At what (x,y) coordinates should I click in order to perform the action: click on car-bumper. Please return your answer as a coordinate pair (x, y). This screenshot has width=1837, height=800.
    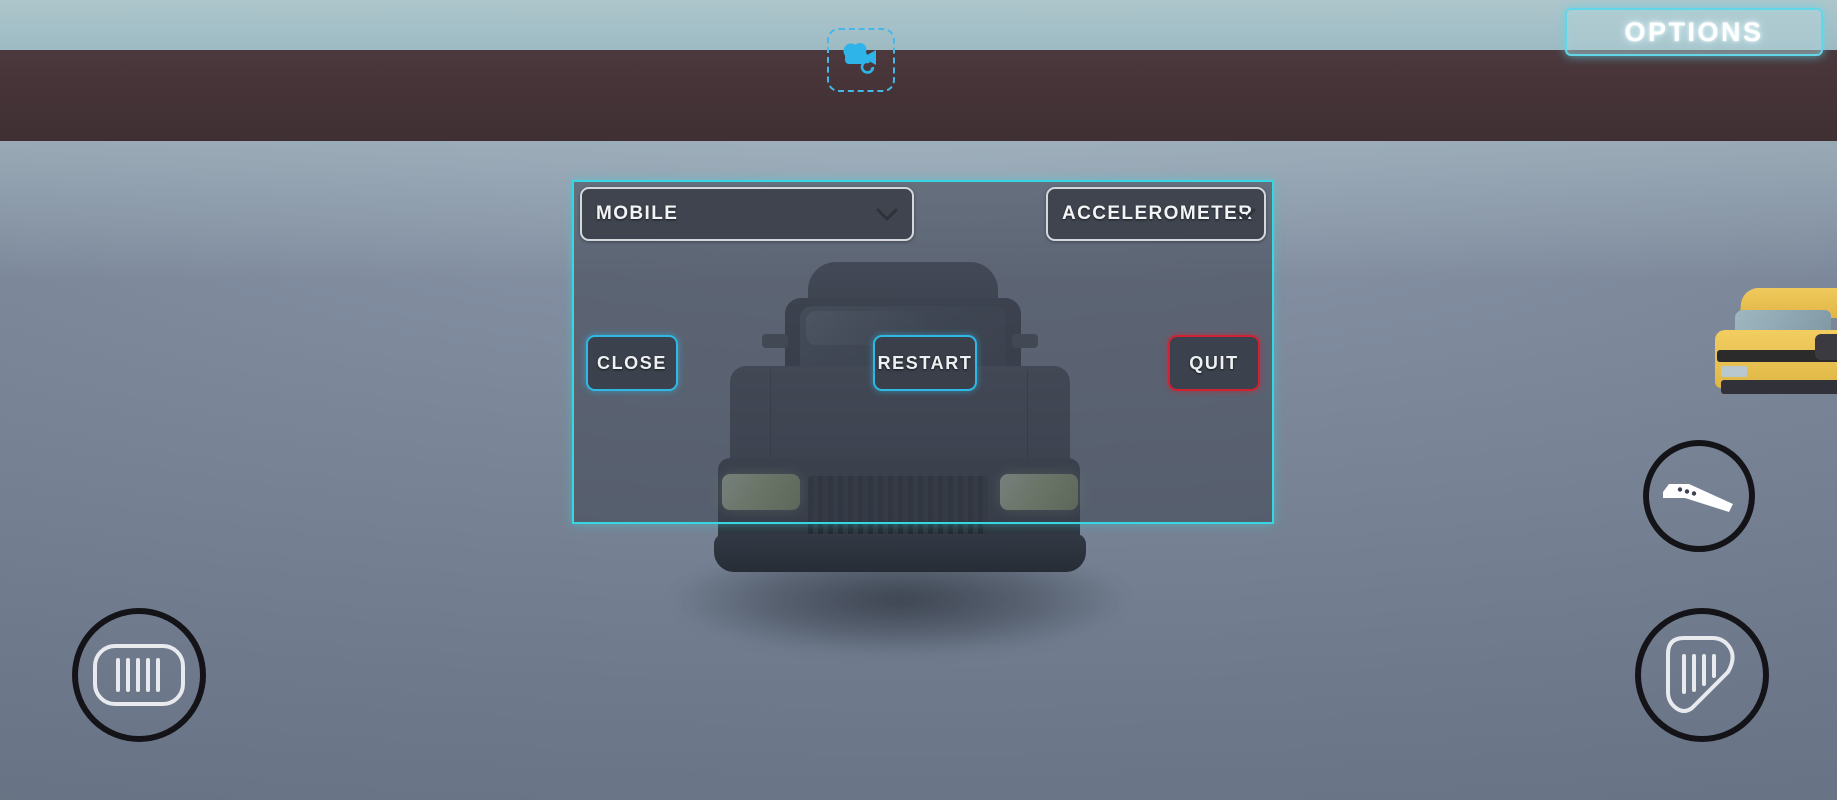
    Looking at the image, I should click on (900, 553).